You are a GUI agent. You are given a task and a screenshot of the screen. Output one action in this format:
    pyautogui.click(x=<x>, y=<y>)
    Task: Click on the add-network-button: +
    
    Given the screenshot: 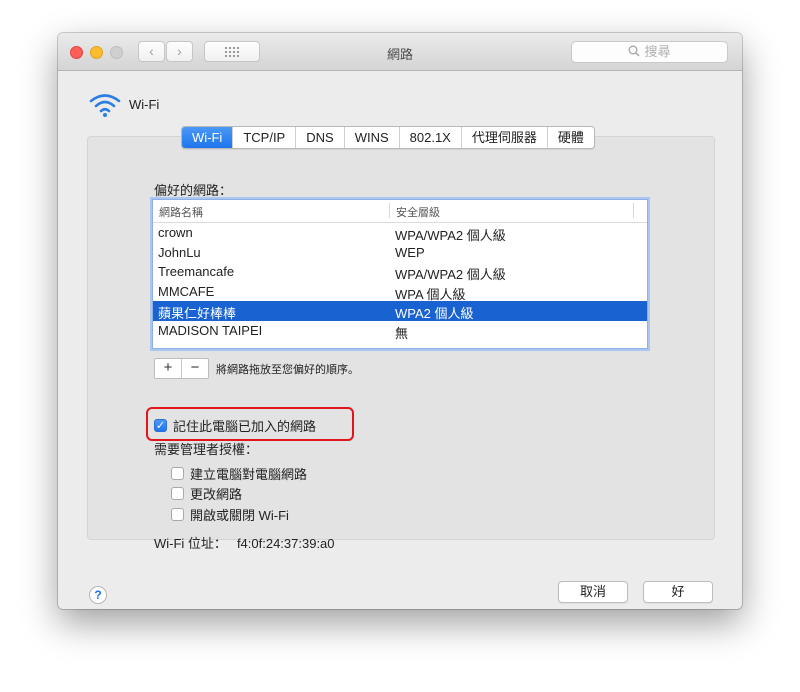 What is the action you would take?
    pyautogui.click(x=168, y=368)
    